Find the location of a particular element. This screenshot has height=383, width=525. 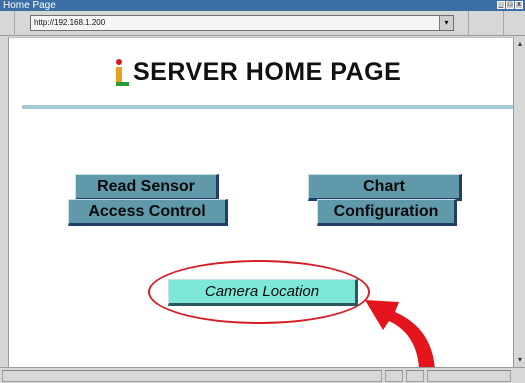

status-bar is located at coordinates (262, 375).